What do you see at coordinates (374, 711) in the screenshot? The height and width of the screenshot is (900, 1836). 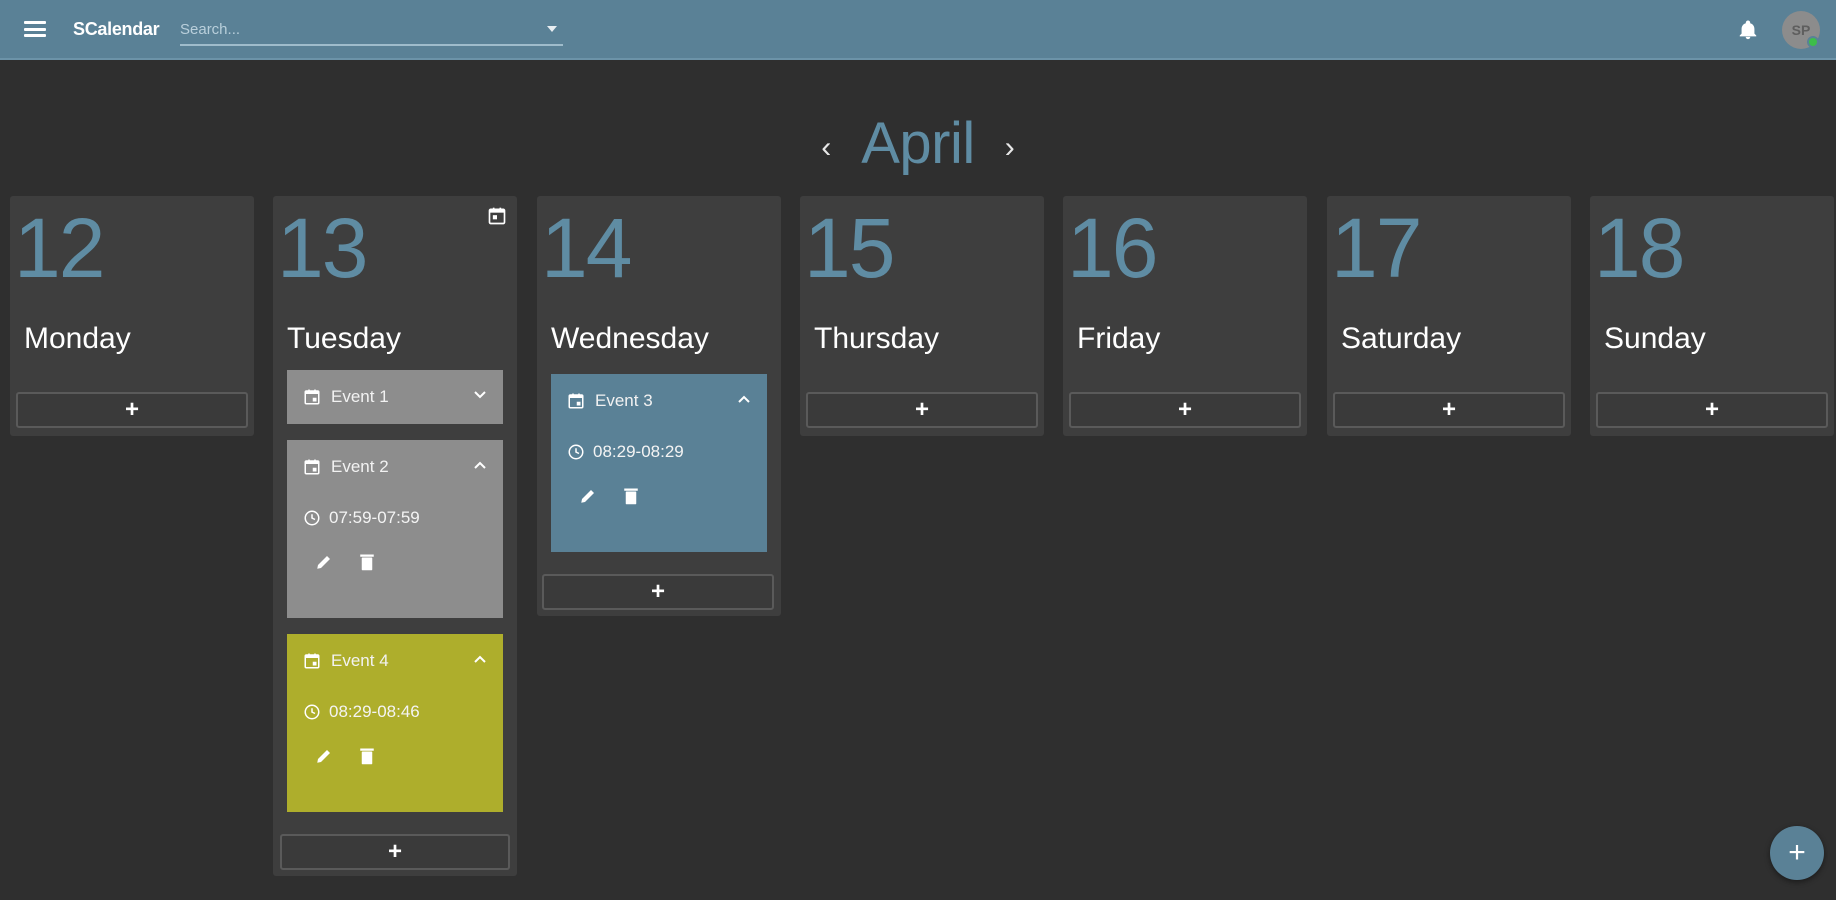 I see `event-time: 08:29-08:46` at bounding box center [374, 711].